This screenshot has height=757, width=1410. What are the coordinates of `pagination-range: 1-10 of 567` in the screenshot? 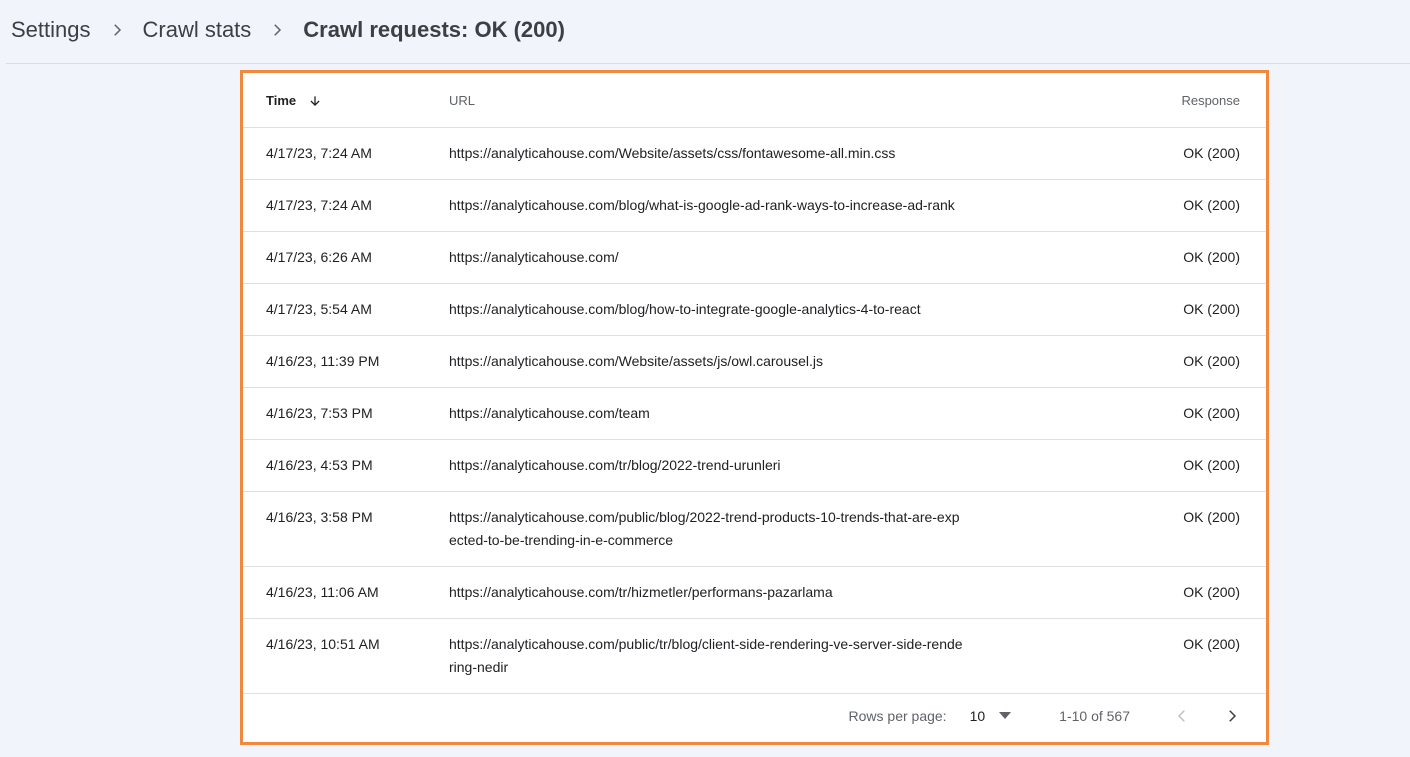 It's located at (1094, 716).